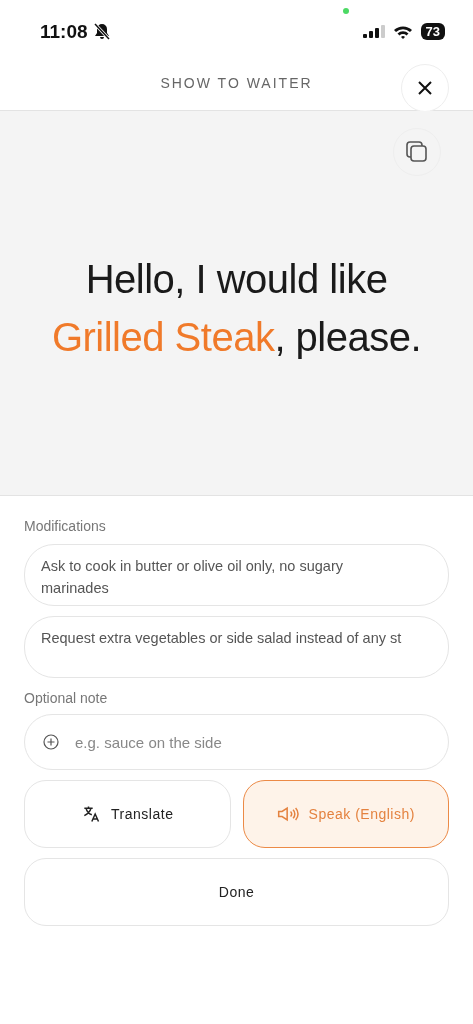  What do you see at coordinates (236, 742) in the screenshot?
I see `note-field: e.g. sauce on the side` at bounding box center [236, 742].